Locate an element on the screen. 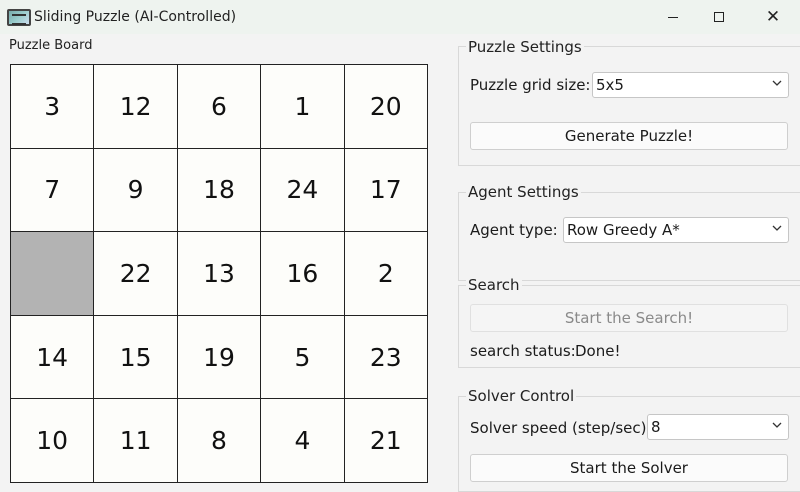 Image resolution: width=800 pixels, height=492 pixels. window-title: Sliding Puzzle (AI-Controlled) is located at coordinates (135, 17).